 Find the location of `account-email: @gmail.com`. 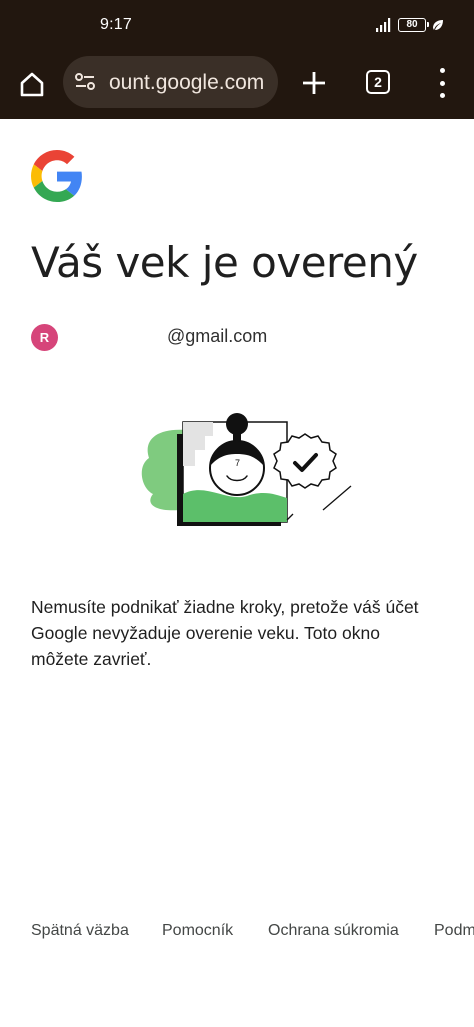

account-email: @gmail.com is located at coordinates (217, 336).